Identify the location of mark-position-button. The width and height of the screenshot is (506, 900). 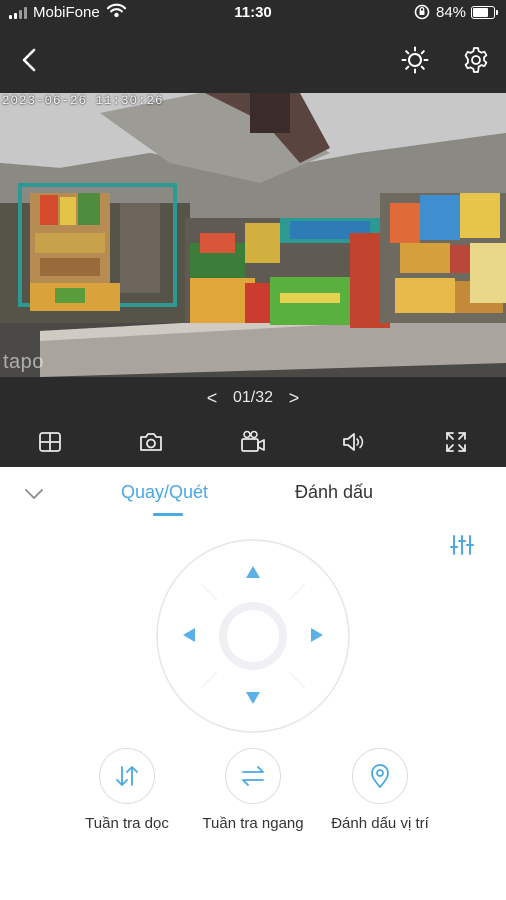
(380, 776).